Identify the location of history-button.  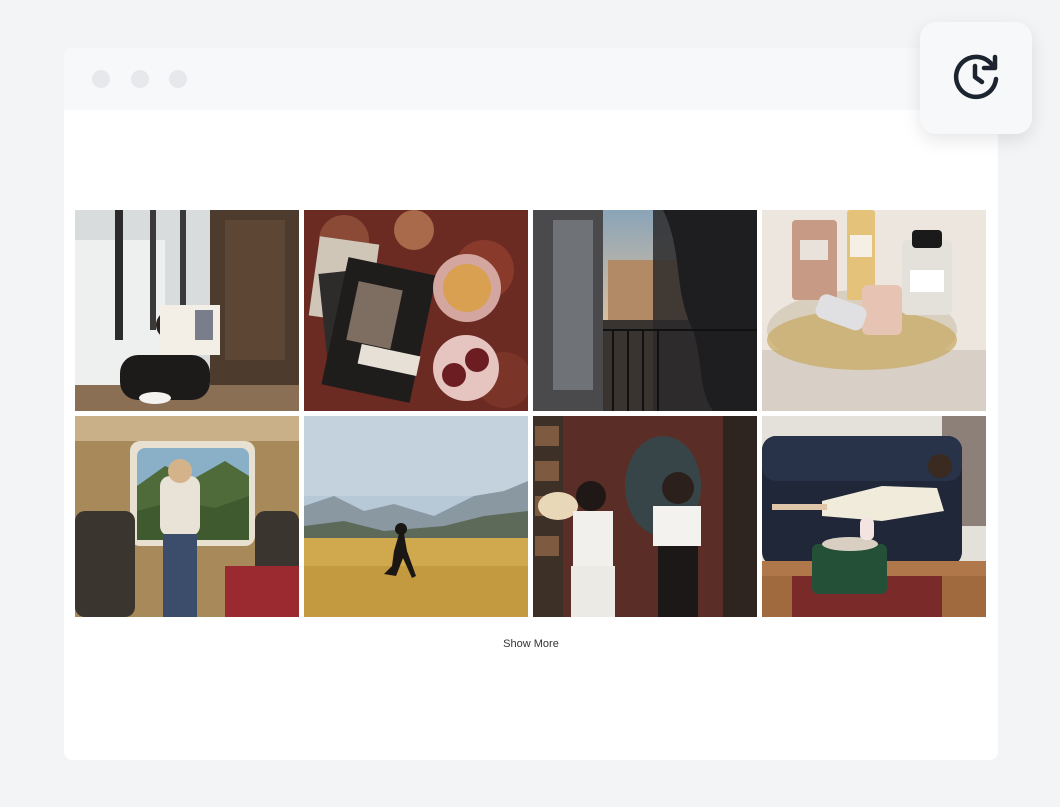
(976, 78).